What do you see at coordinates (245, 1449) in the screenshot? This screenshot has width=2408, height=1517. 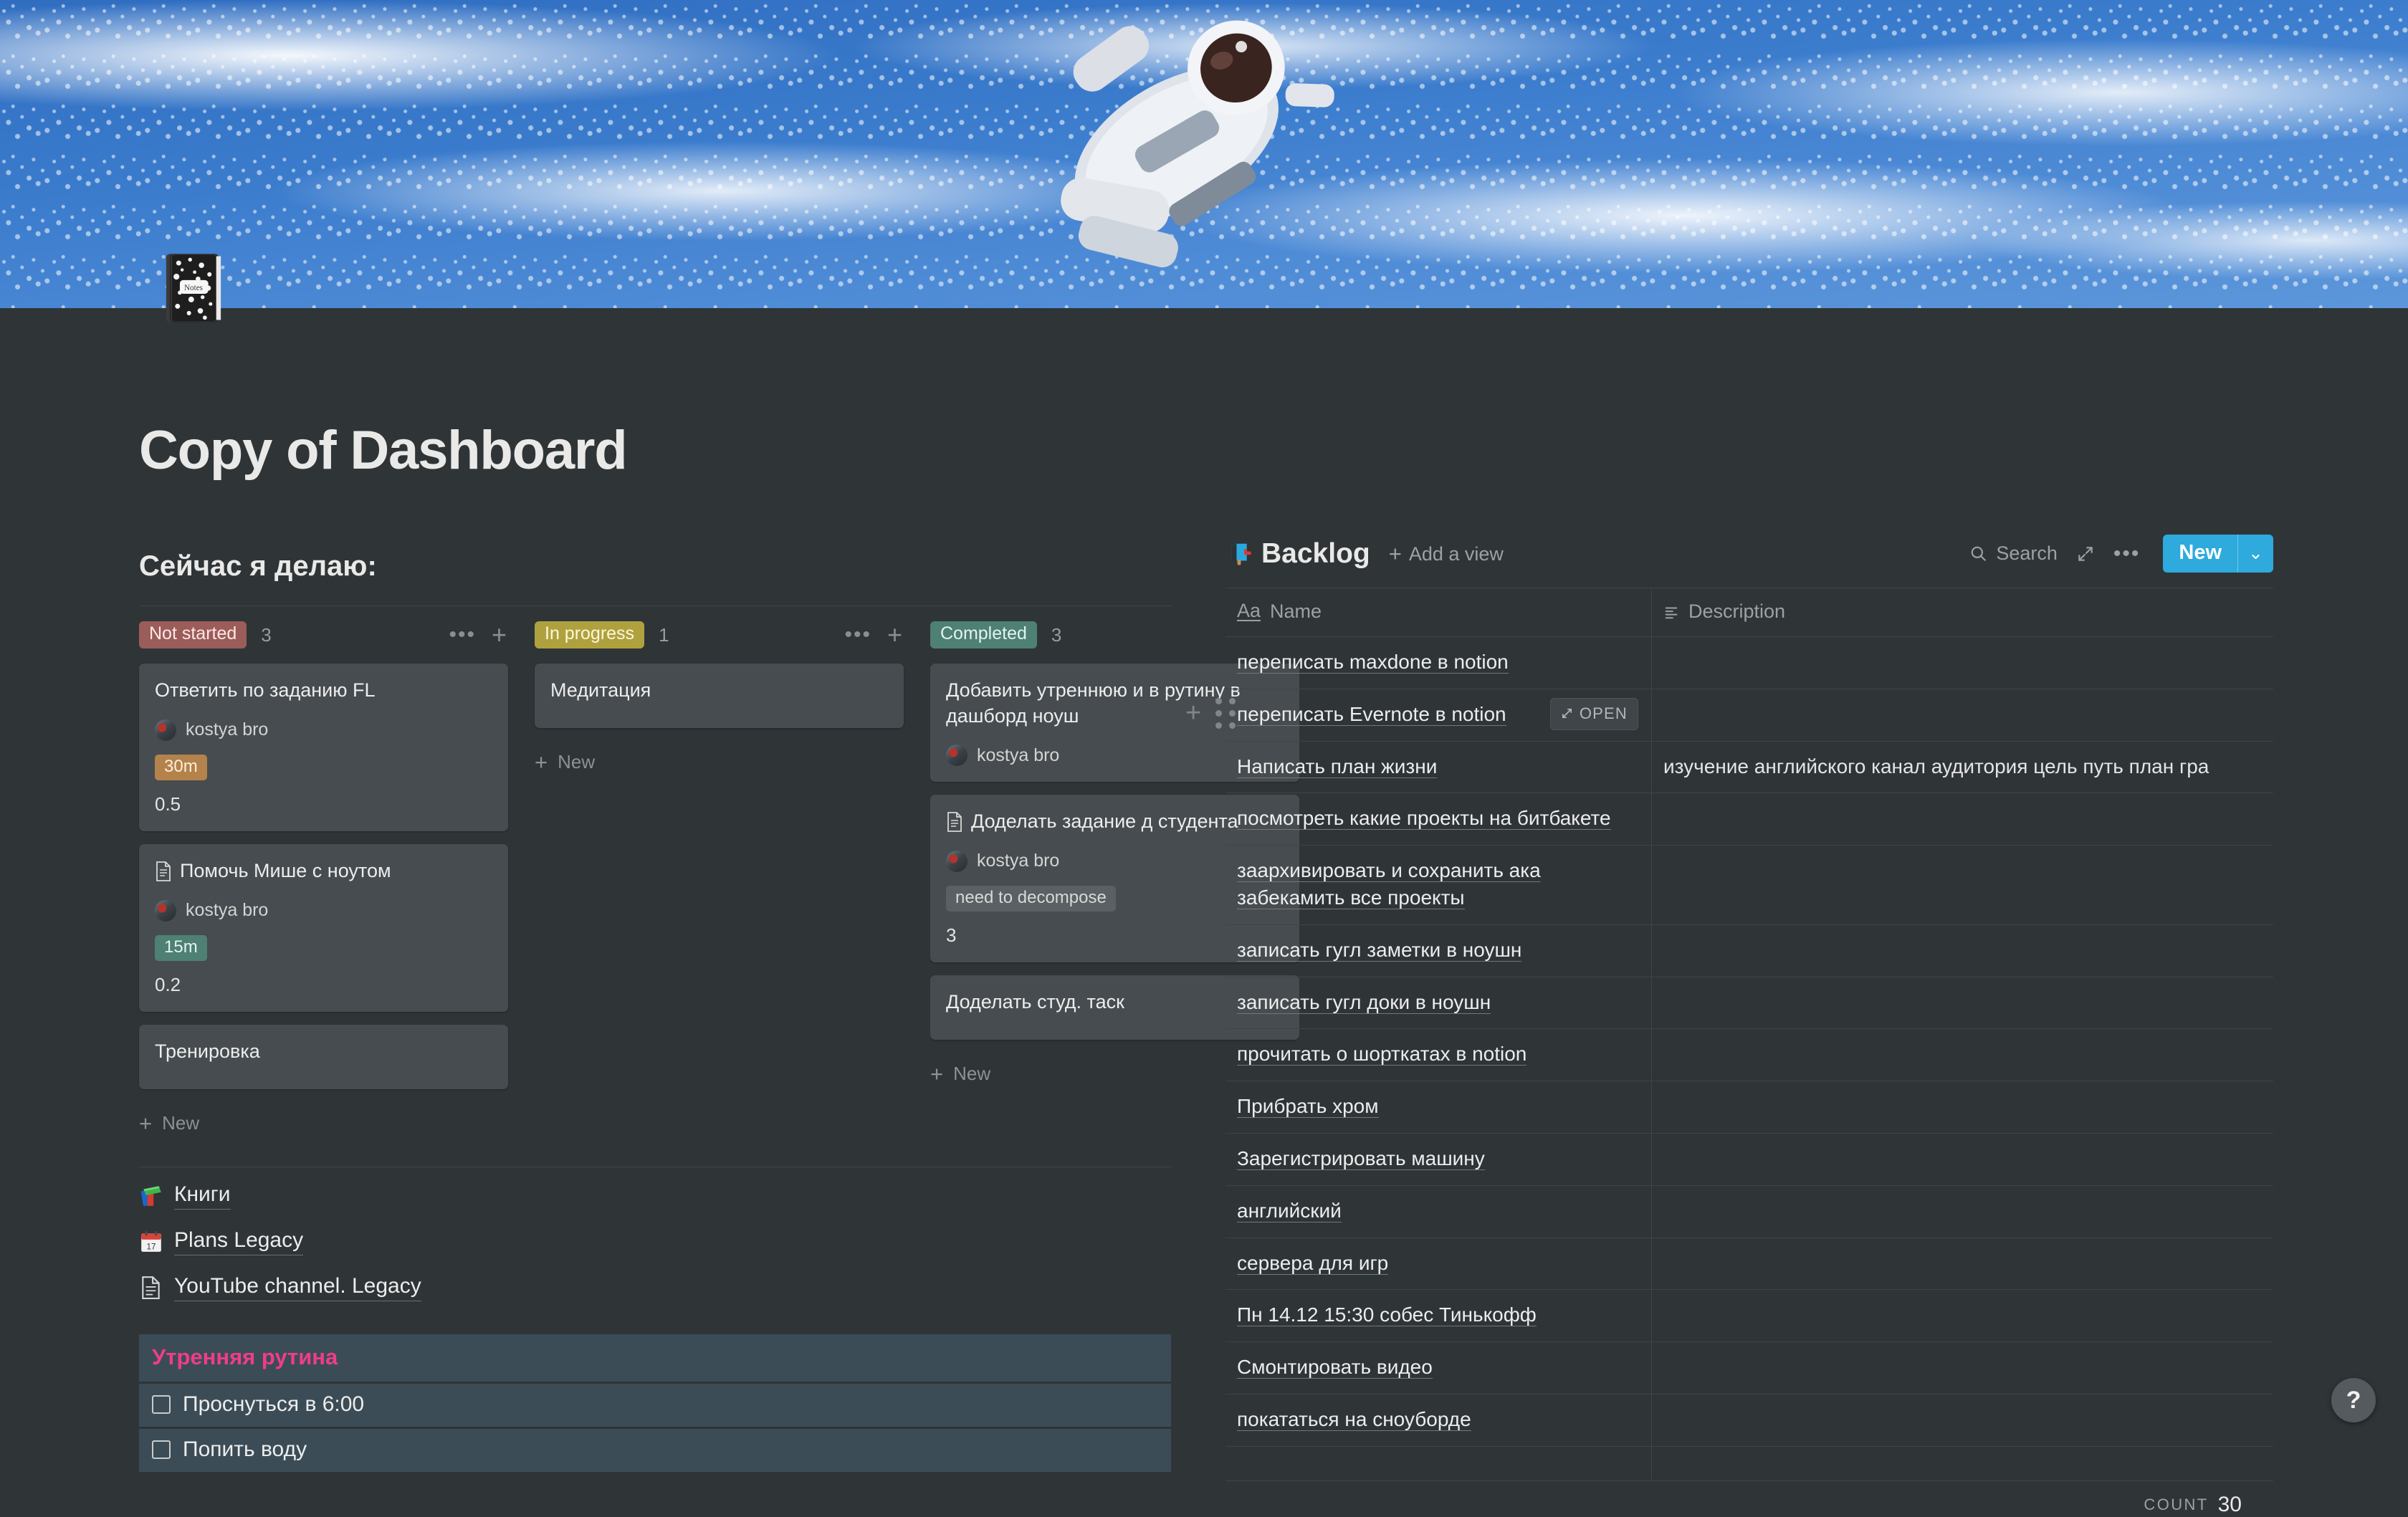 I see `routine-item-label: Попить воду` at bounding box center [245, 1449].